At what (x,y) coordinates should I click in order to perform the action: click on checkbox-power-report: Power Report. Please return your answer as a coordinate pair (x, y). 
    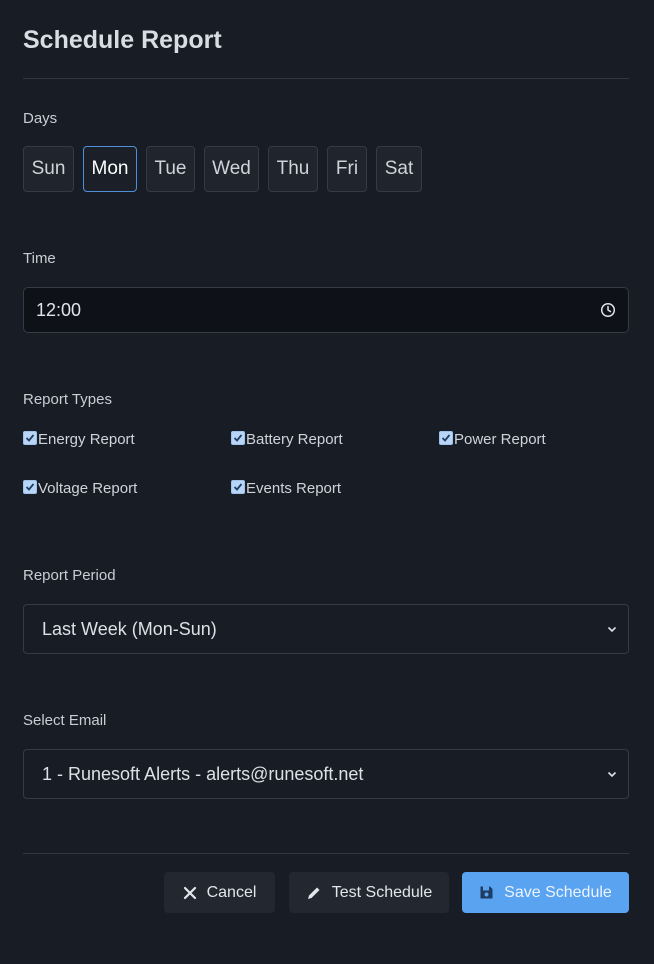
    Looking at the image, I should click on (492, 439).